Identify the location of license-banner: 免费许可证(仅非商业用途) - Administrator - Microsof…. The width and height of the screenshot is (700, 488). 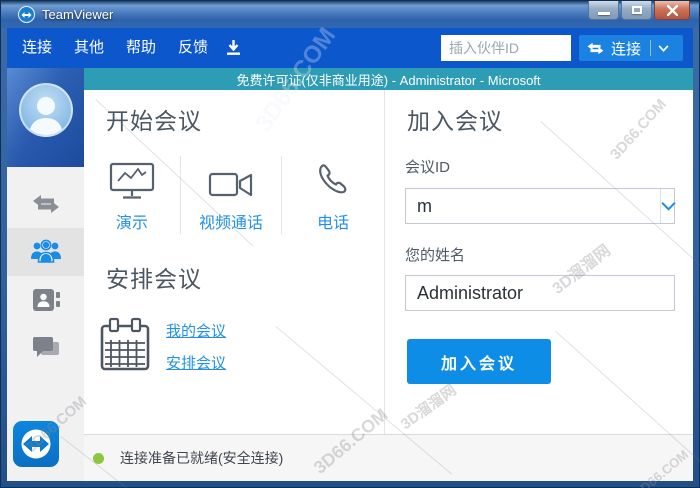
(388, 79).